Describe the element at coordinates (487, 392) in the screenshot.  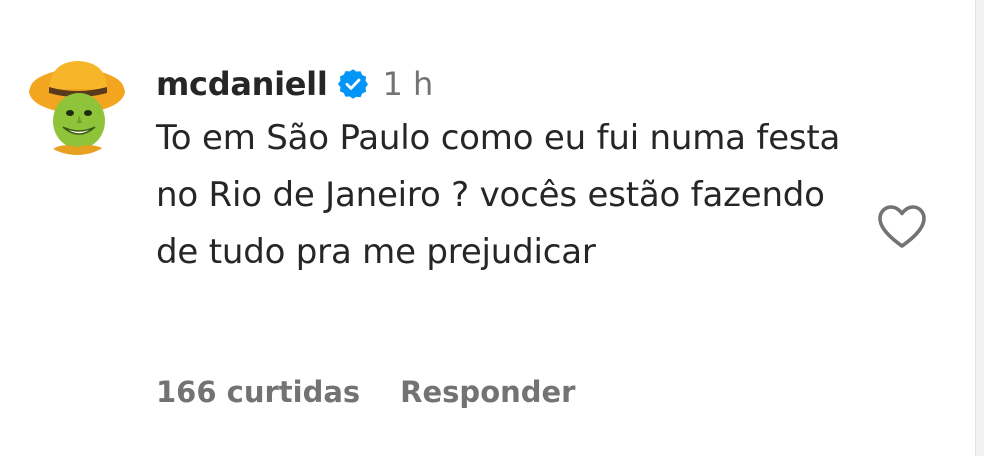
I see `reply-button: Responder` at that location.